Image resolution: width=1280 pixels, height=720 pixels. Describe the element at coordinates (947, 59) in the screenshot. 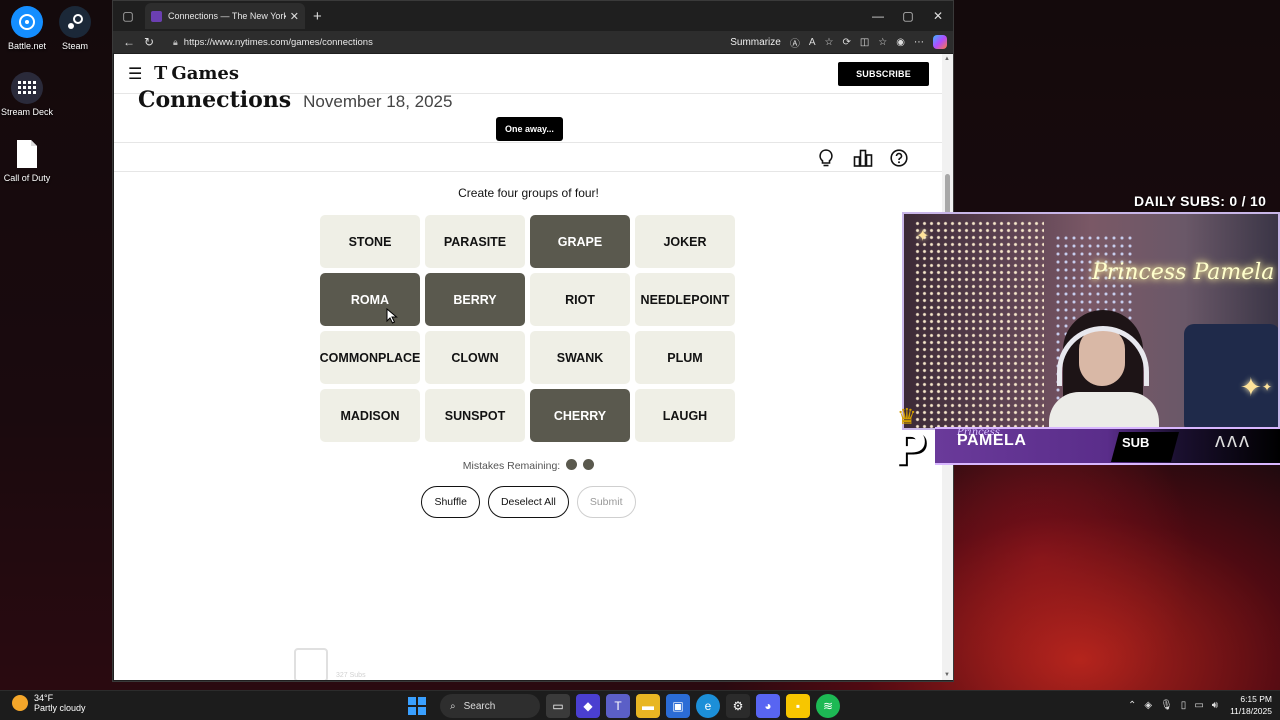

I see `scroll-up-icon: ▲` at that location.